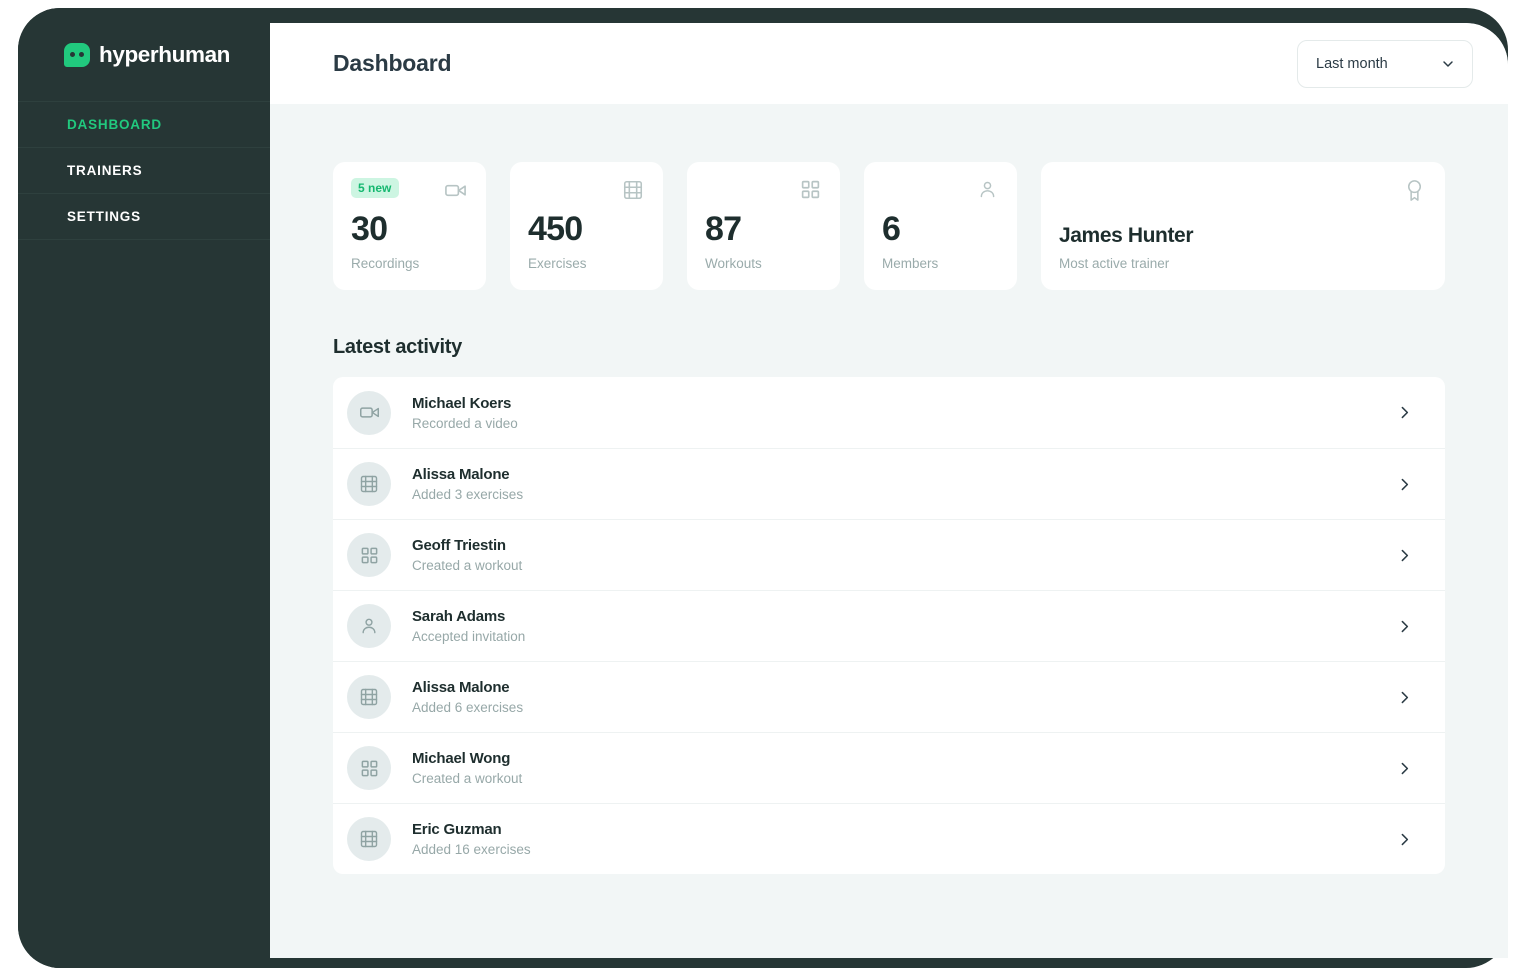 Image resolution: width=1526 pixels, height=976 pixels. What do you see at coordinates (889, 483) in the screenshot?
I see `activity-row: Alissa Malone Added 3 exercises` at bounding box center [889, 483].